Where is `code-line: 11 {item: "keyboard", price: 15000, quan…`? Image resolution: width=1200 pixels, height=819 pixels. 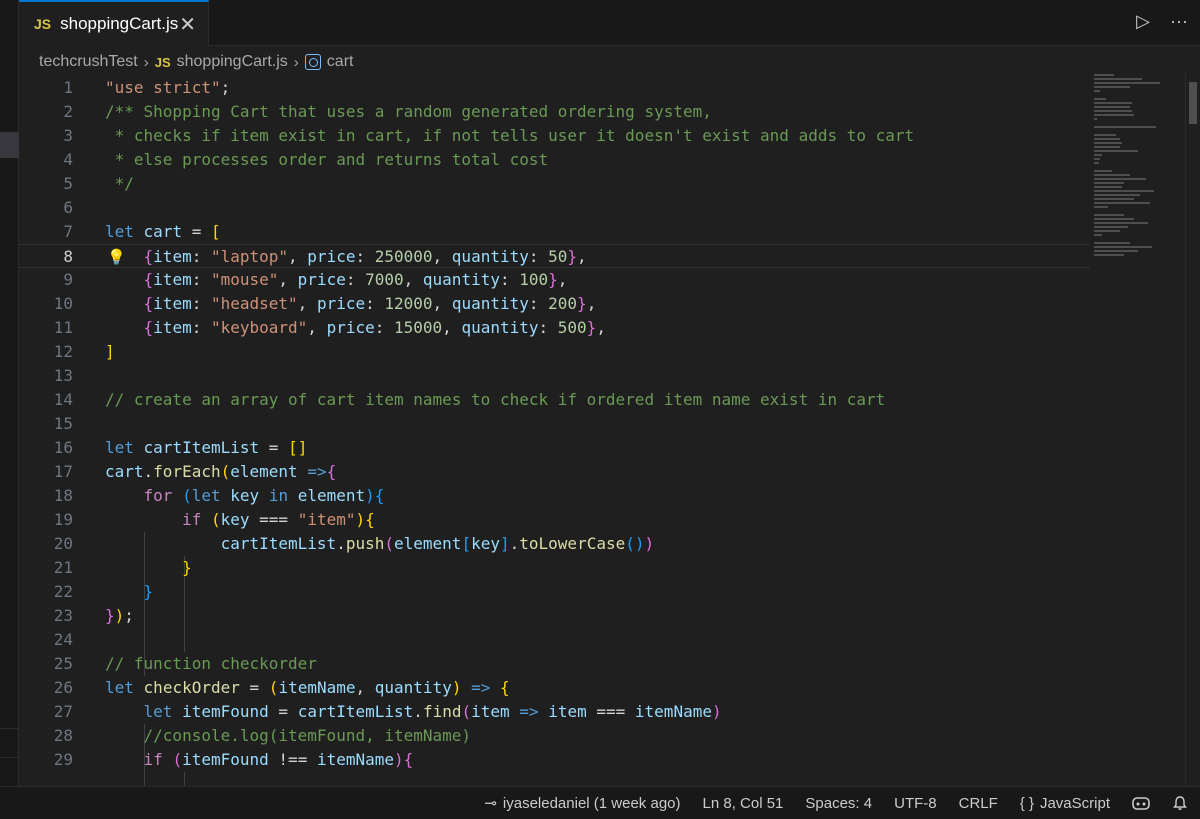
code-line: 11 {item: "keyboard", price: 15000, quan… is located at coordinates (329, 327).